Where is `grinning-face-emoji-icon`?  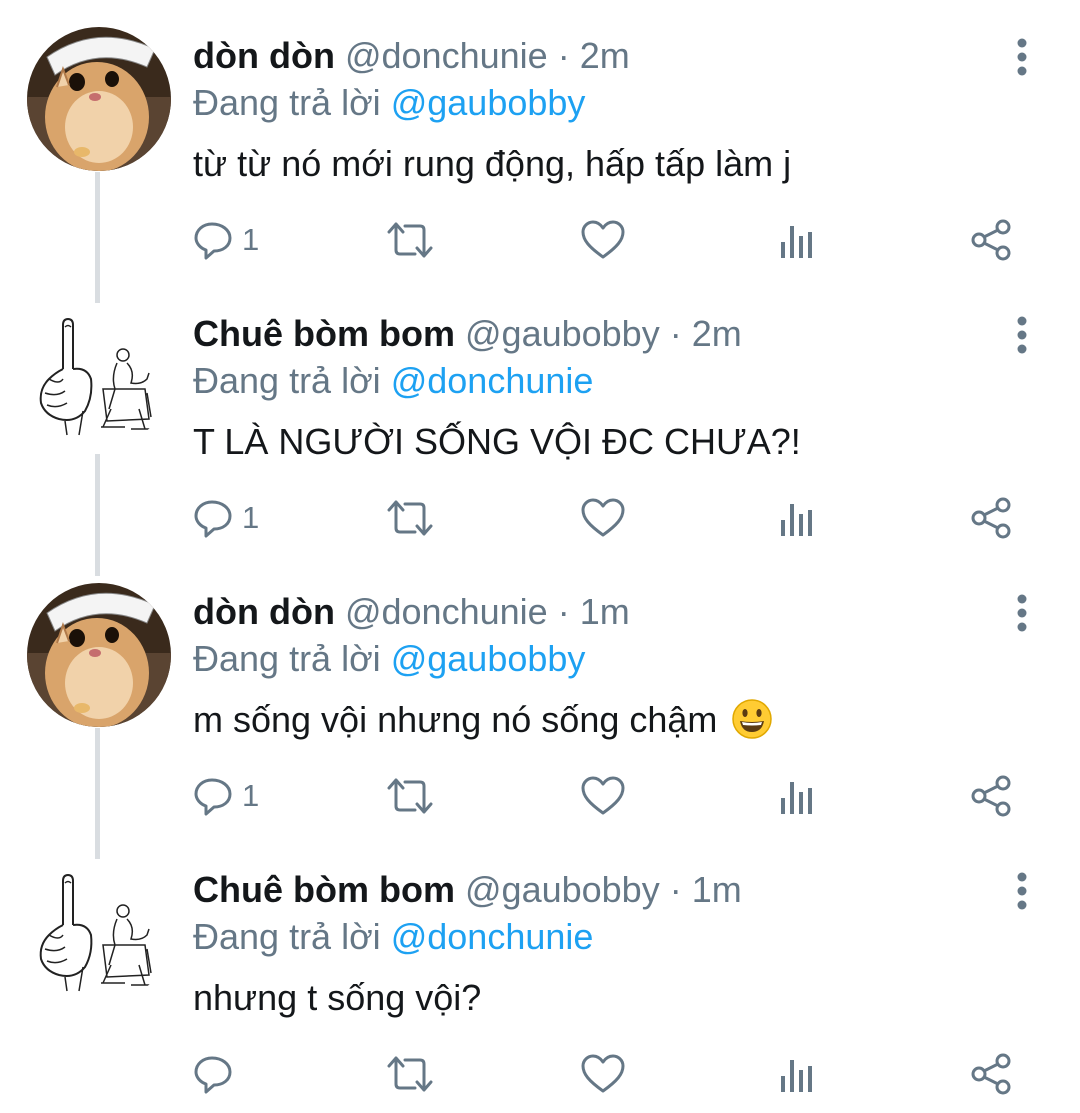 grinning-face-emoji-icon is located at coordinates (752, 719).